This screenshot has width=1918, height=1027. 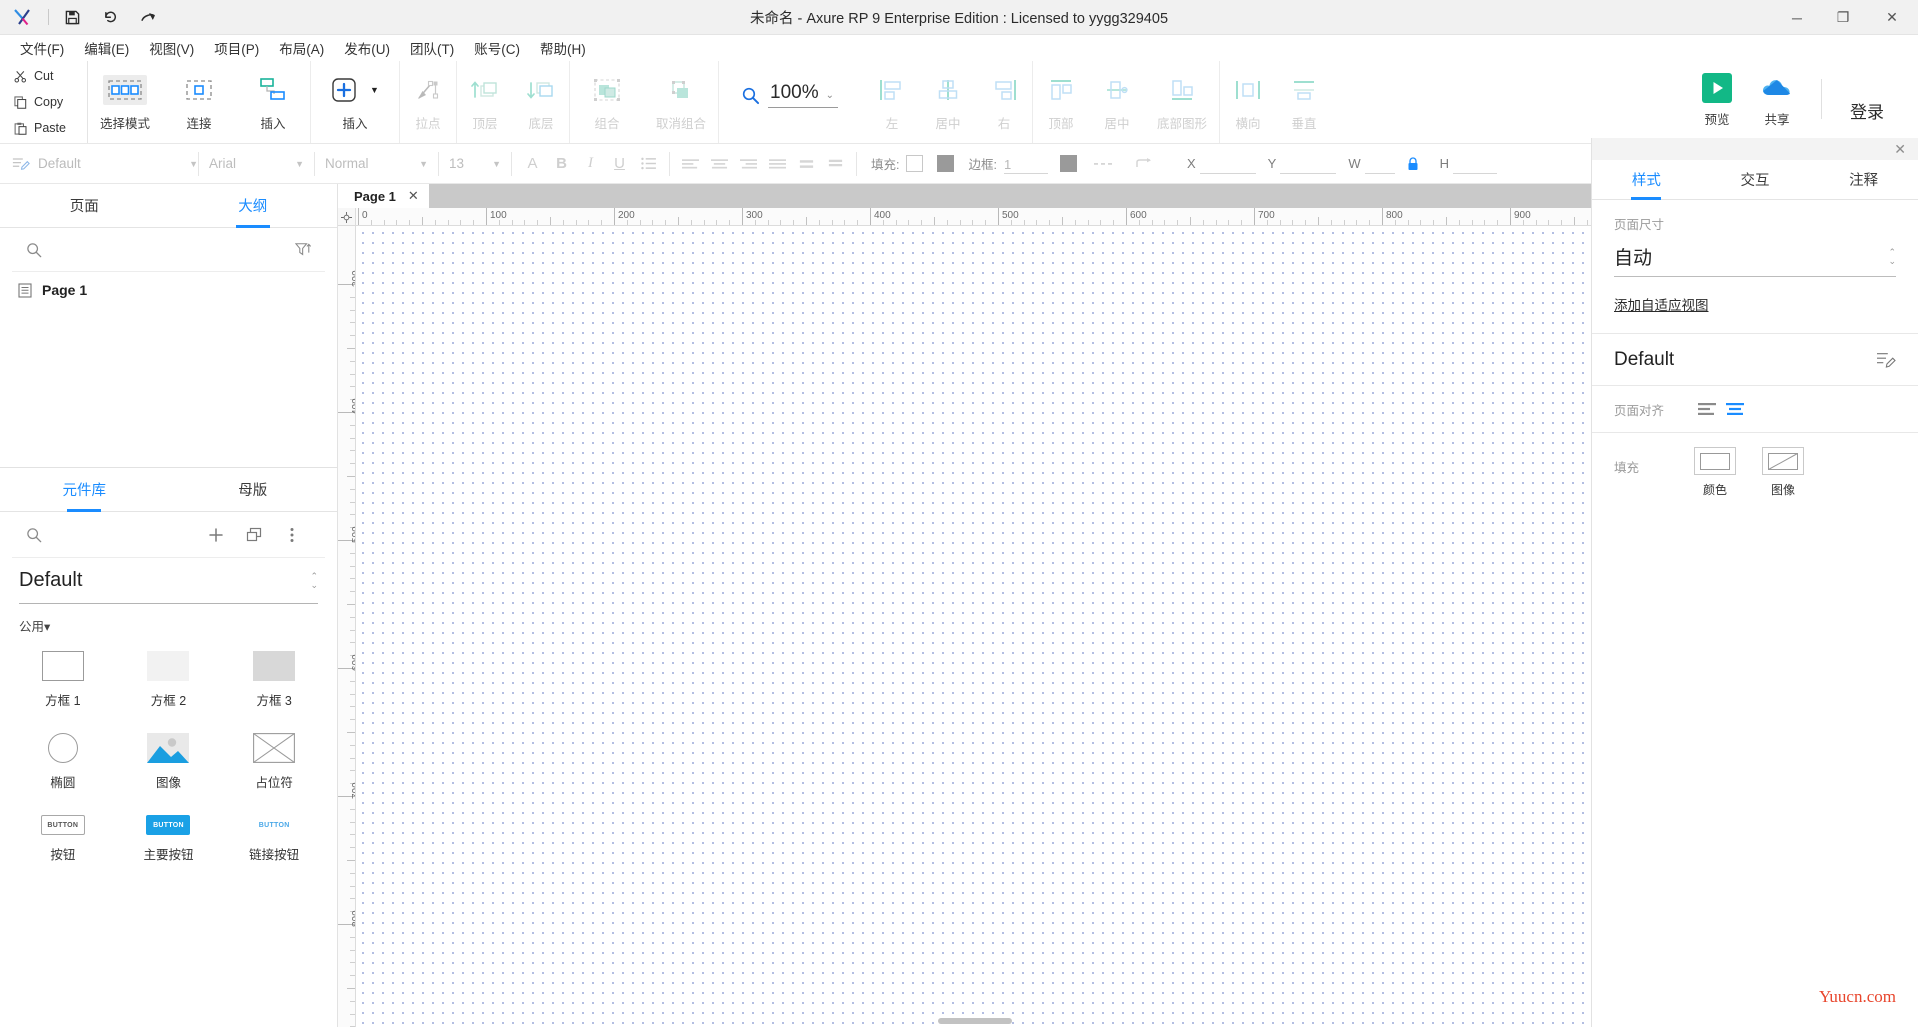 I want to click on tab-notes: 注释, so click(x=1863, y=179).